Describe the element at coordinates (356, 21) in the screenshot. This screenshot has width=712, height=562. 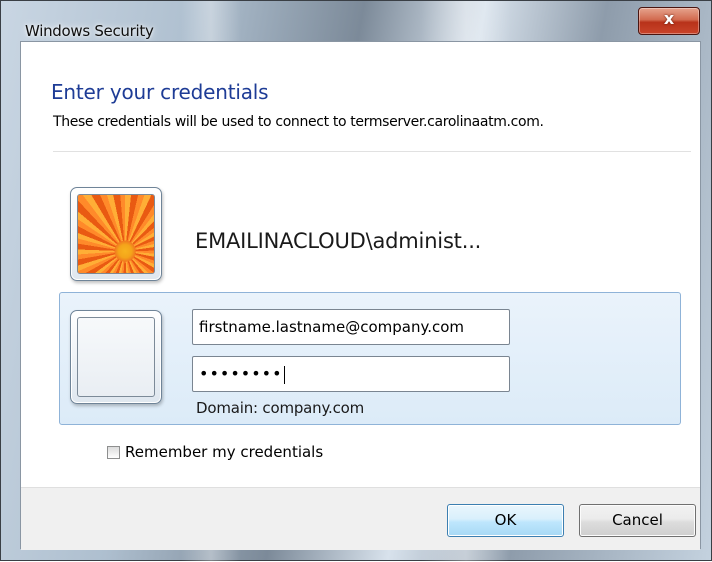
I see `title-bar: Windows Security x` at that location.